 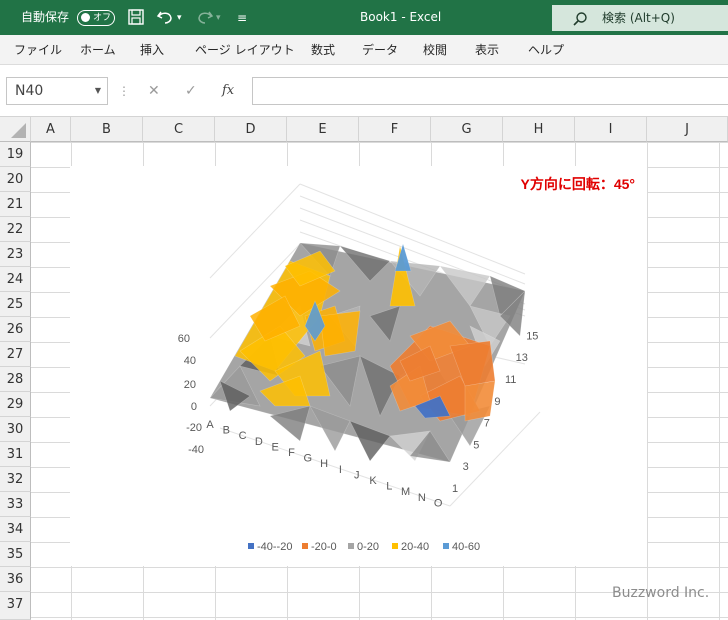 I want to click on watermark: Buzzword Inc., so click(x=661, y=593).